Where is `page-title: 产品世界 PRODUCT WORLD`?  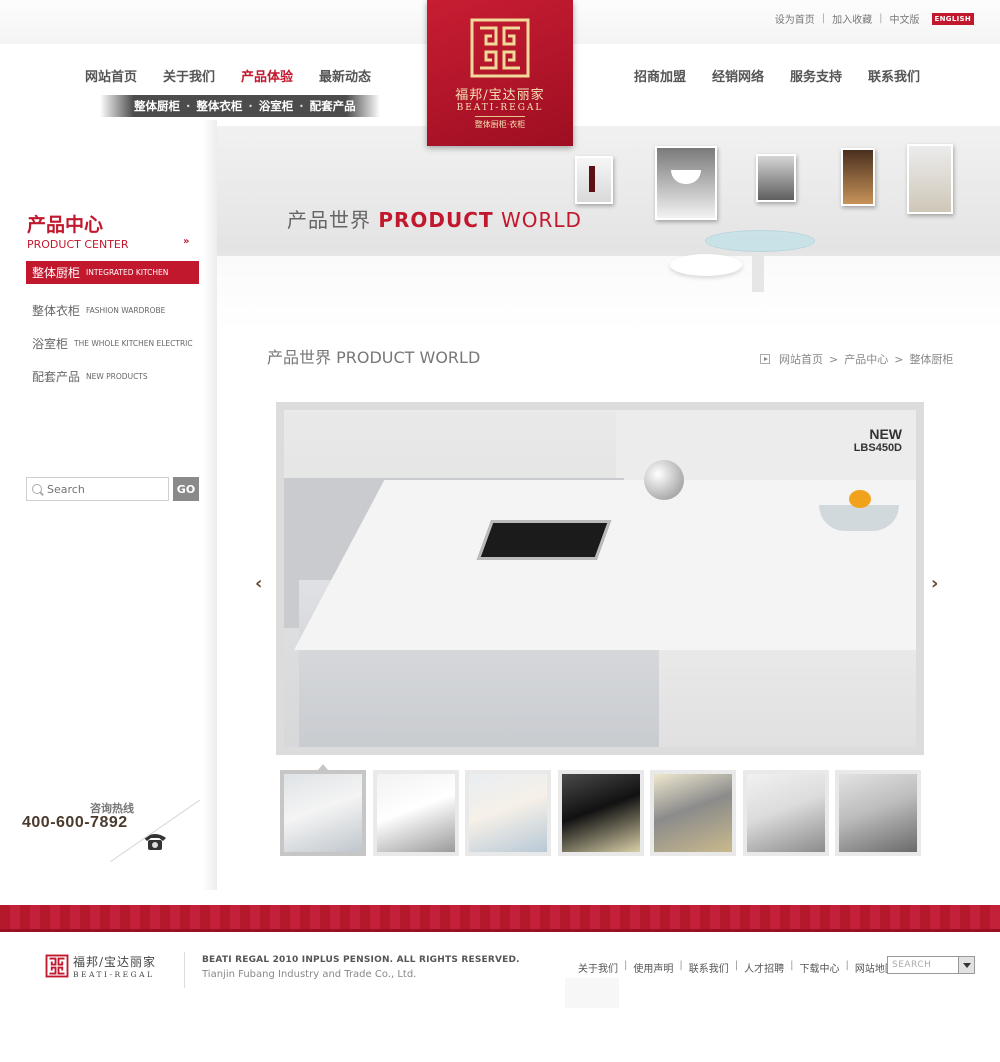 page-title: 产品世界 PRODUCT WORLD is located at coordinates (374, 357).